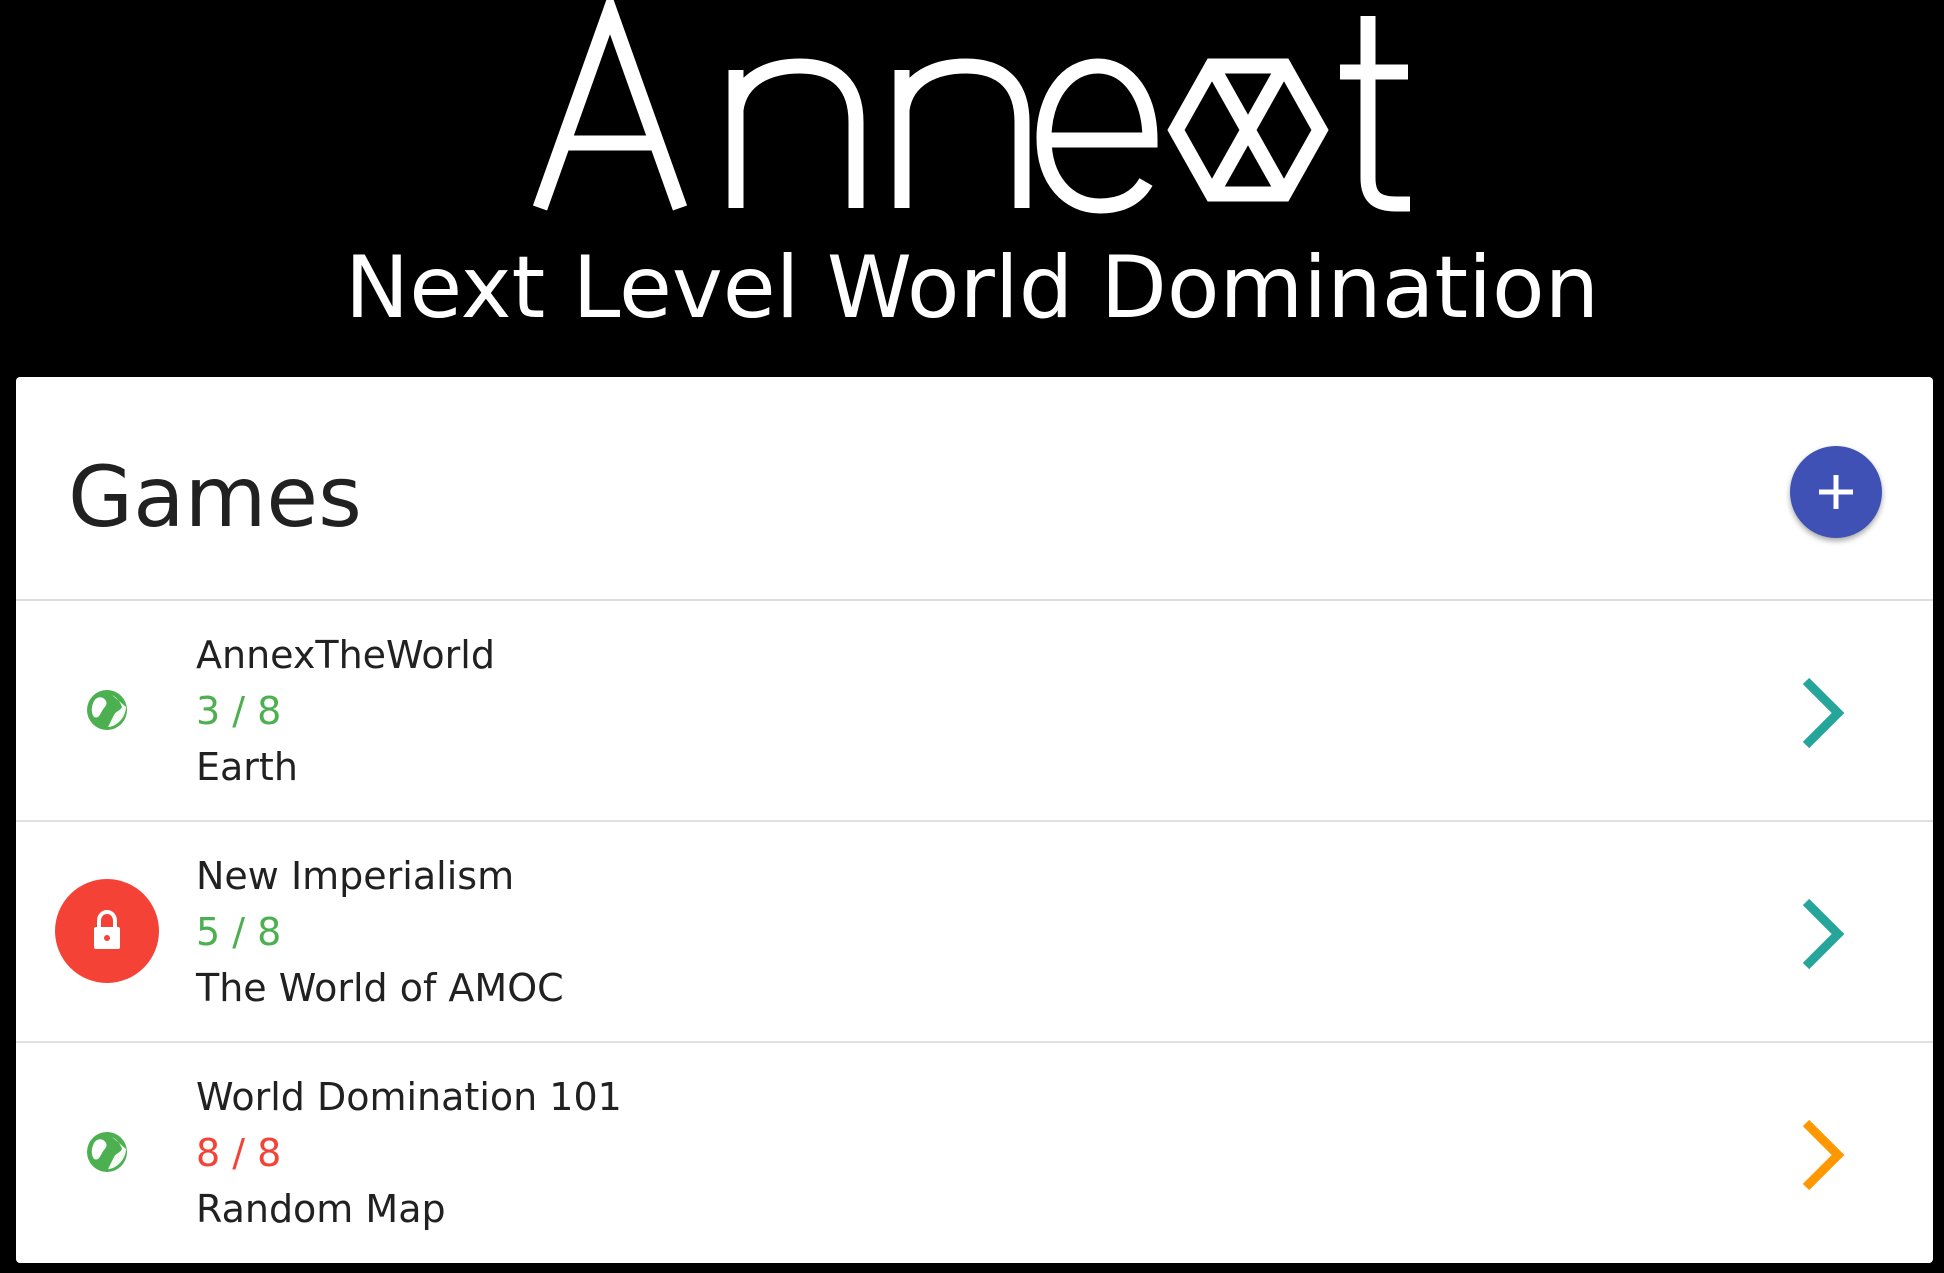 The image size is (1944, 1273). I want to click on game-name: World Domination 101, so click(409, 1097).